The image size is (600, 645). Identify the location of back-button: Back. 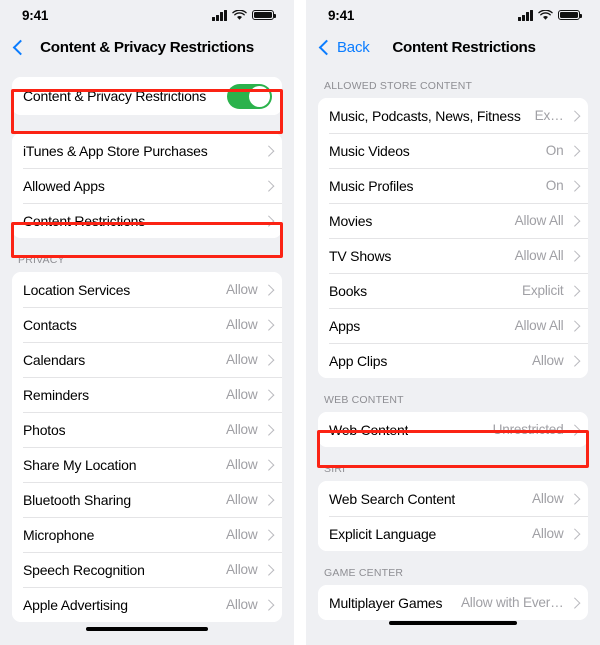
(344, 47).